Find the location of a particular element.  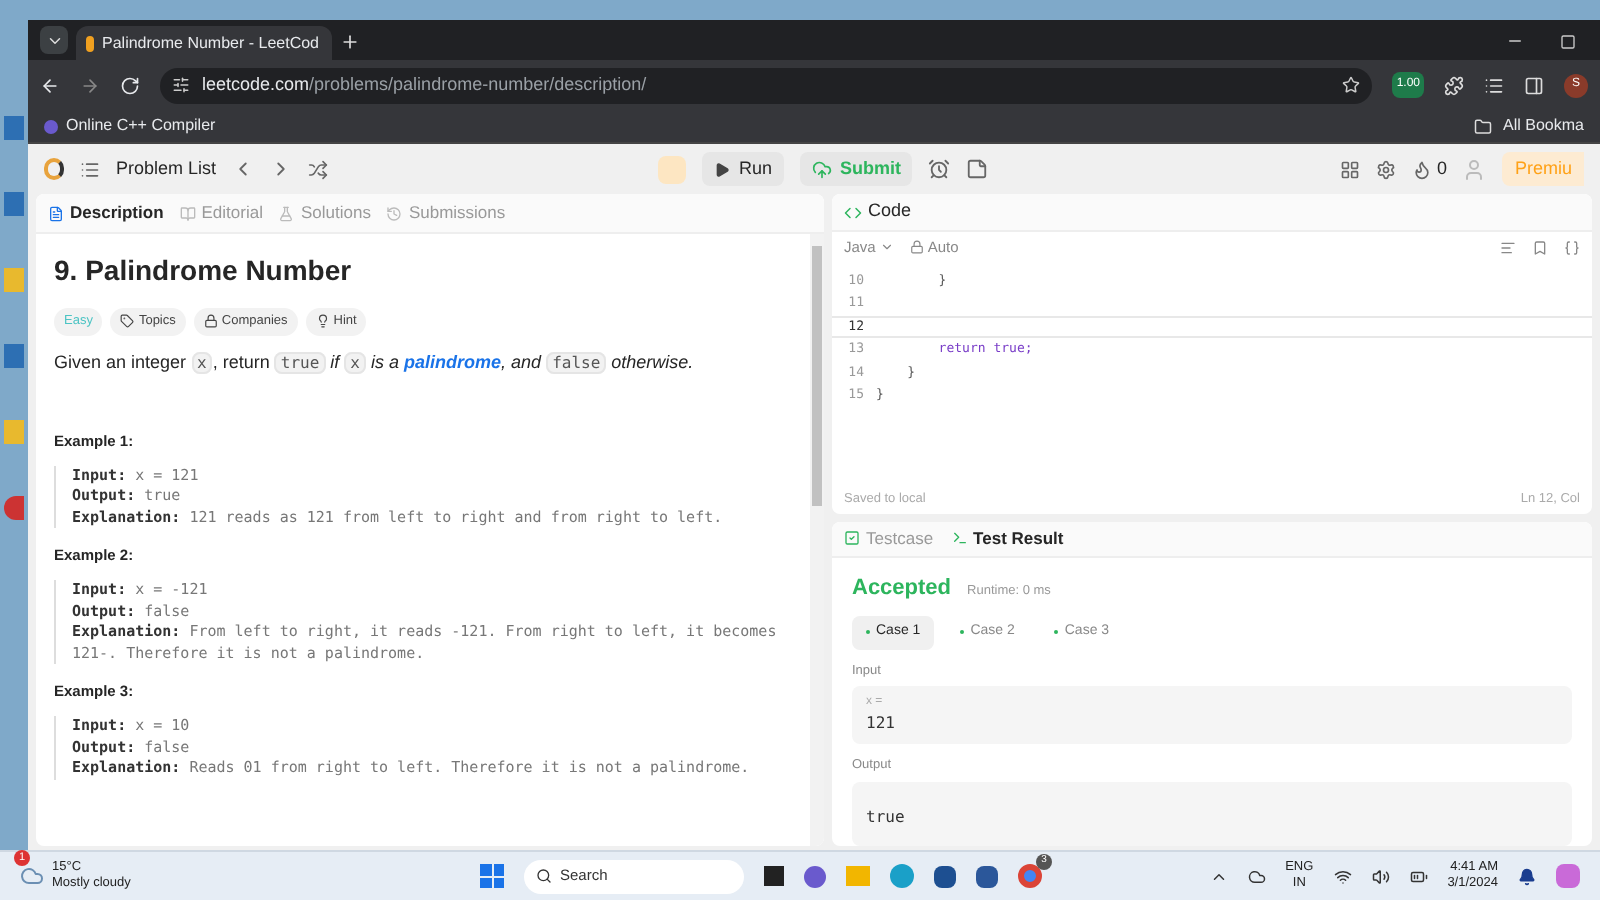

bookmark-star-icon is located at coordinates (1351, 85).